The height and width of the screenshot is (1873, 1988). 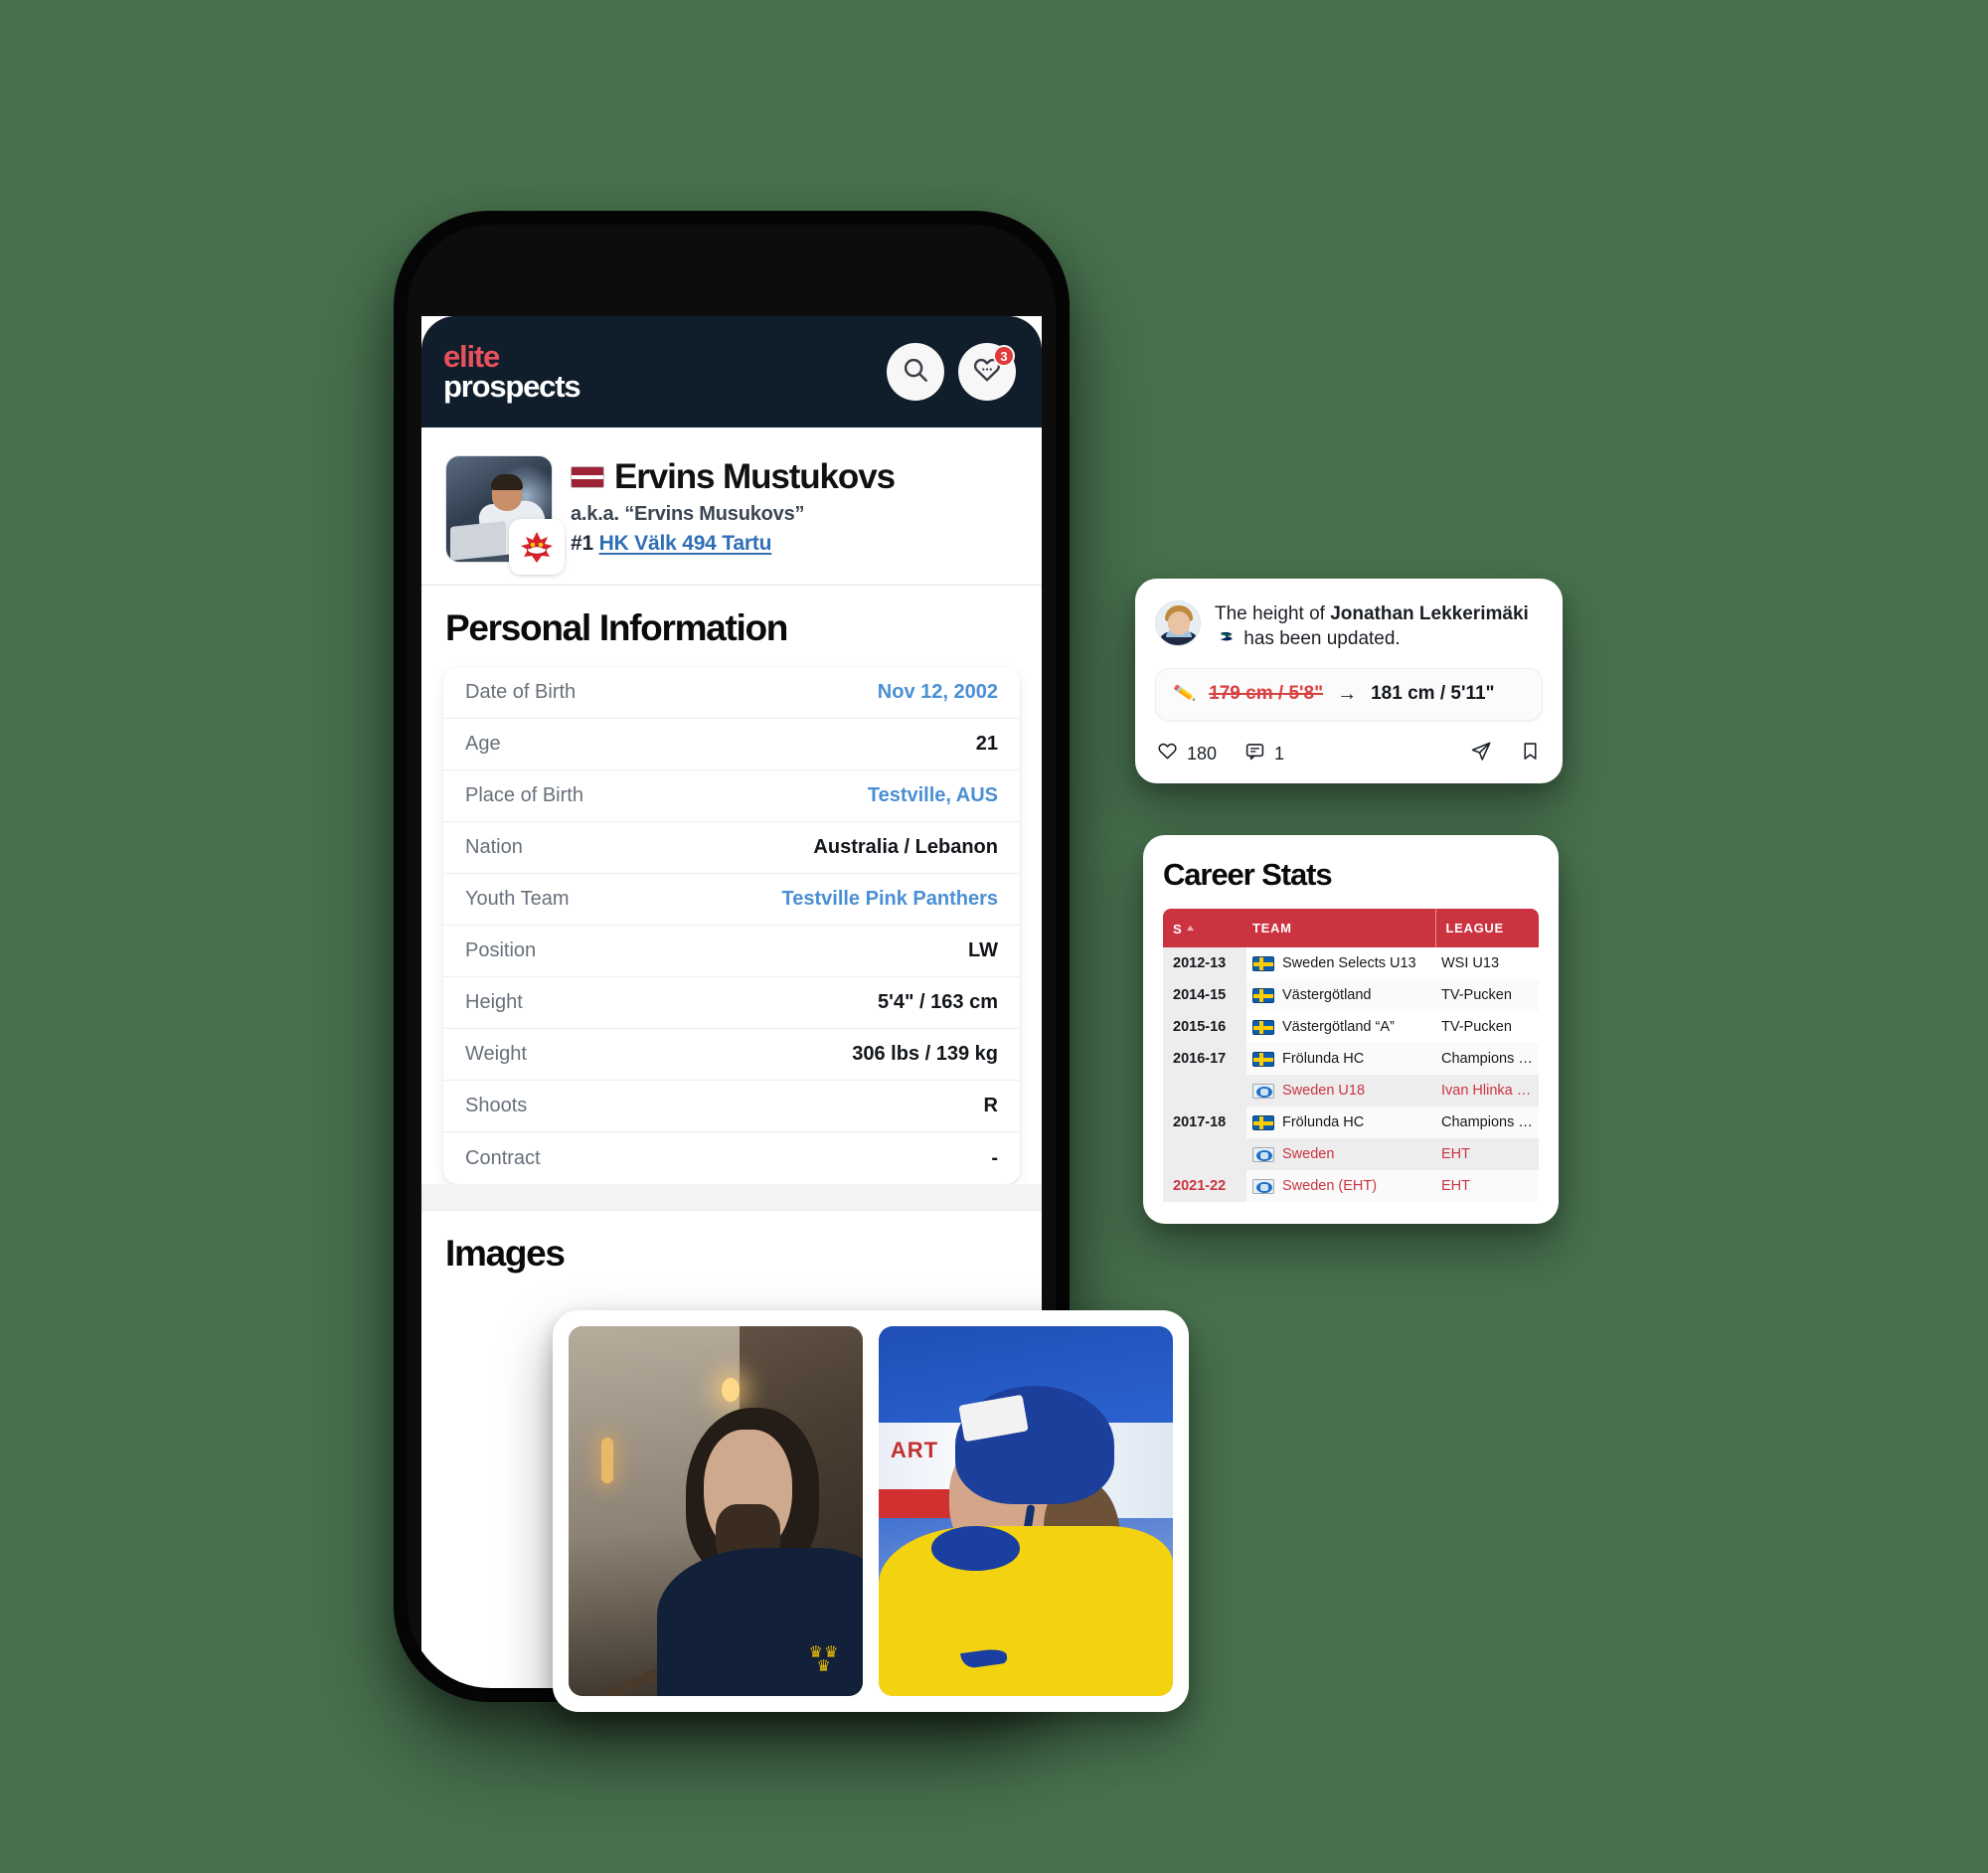 I want to click on row-label: Age, so click(x=483, y=744).